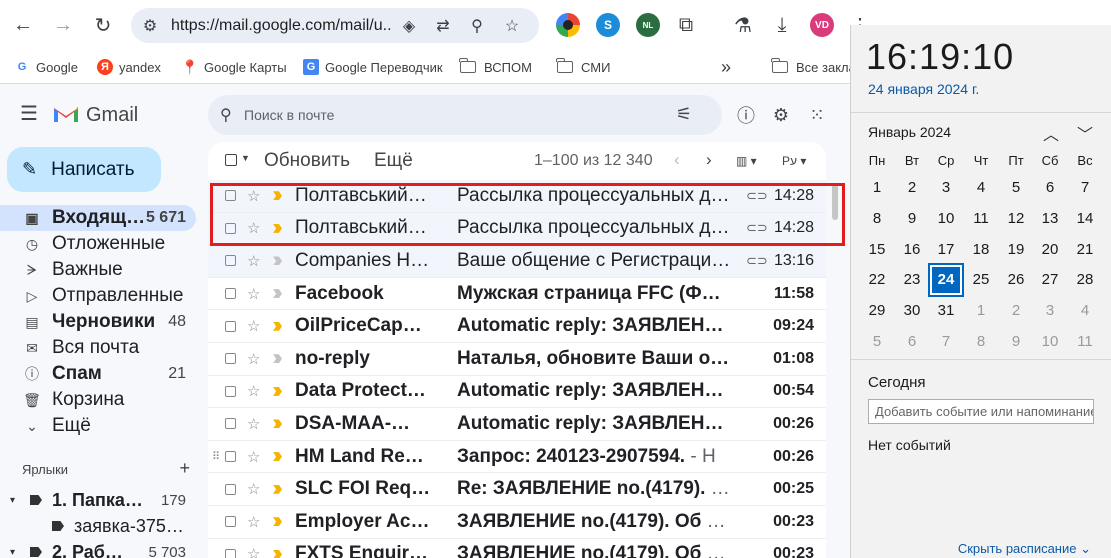 The height and width of the screenshot is (558, 1111). Describe the element at coordinates (112, 115) in the screenshot. I see `gmail-logo-text: Gmail` at that location.